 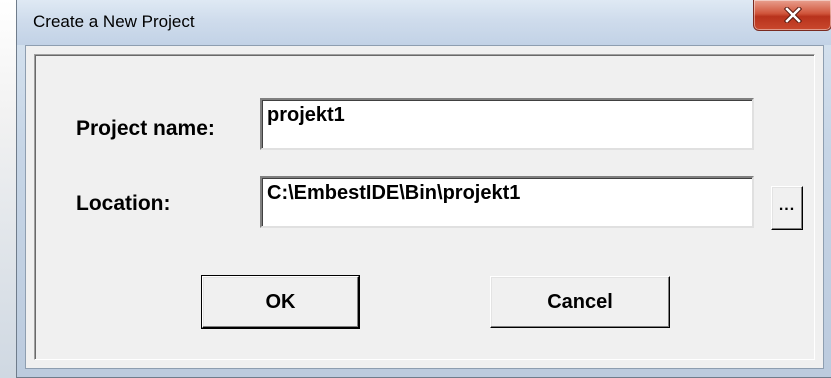 What do you see at coordinates (507, 124) in the screenshot?
I see `project-name-input: projekt1` at bounding box center [507, 124].